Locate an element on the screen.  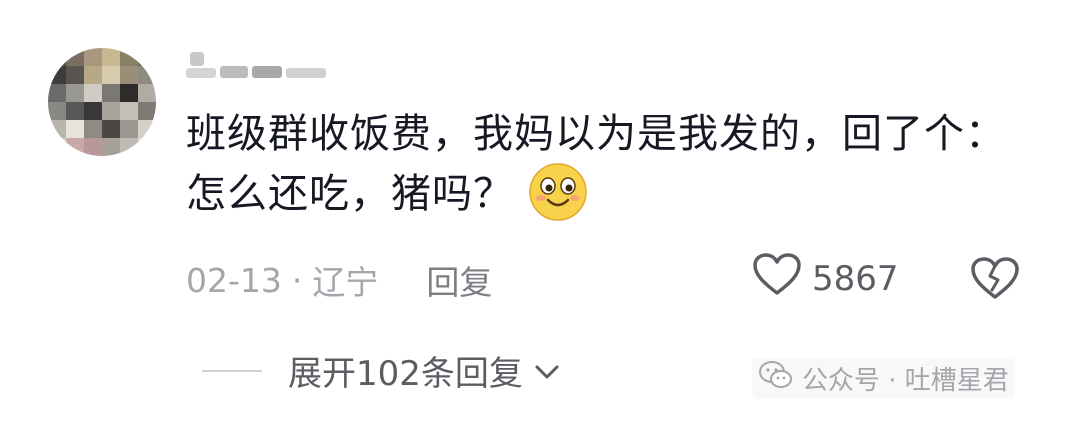
watermark: 公众号 · 吐槽星君 is located at coordinates (883, 378).